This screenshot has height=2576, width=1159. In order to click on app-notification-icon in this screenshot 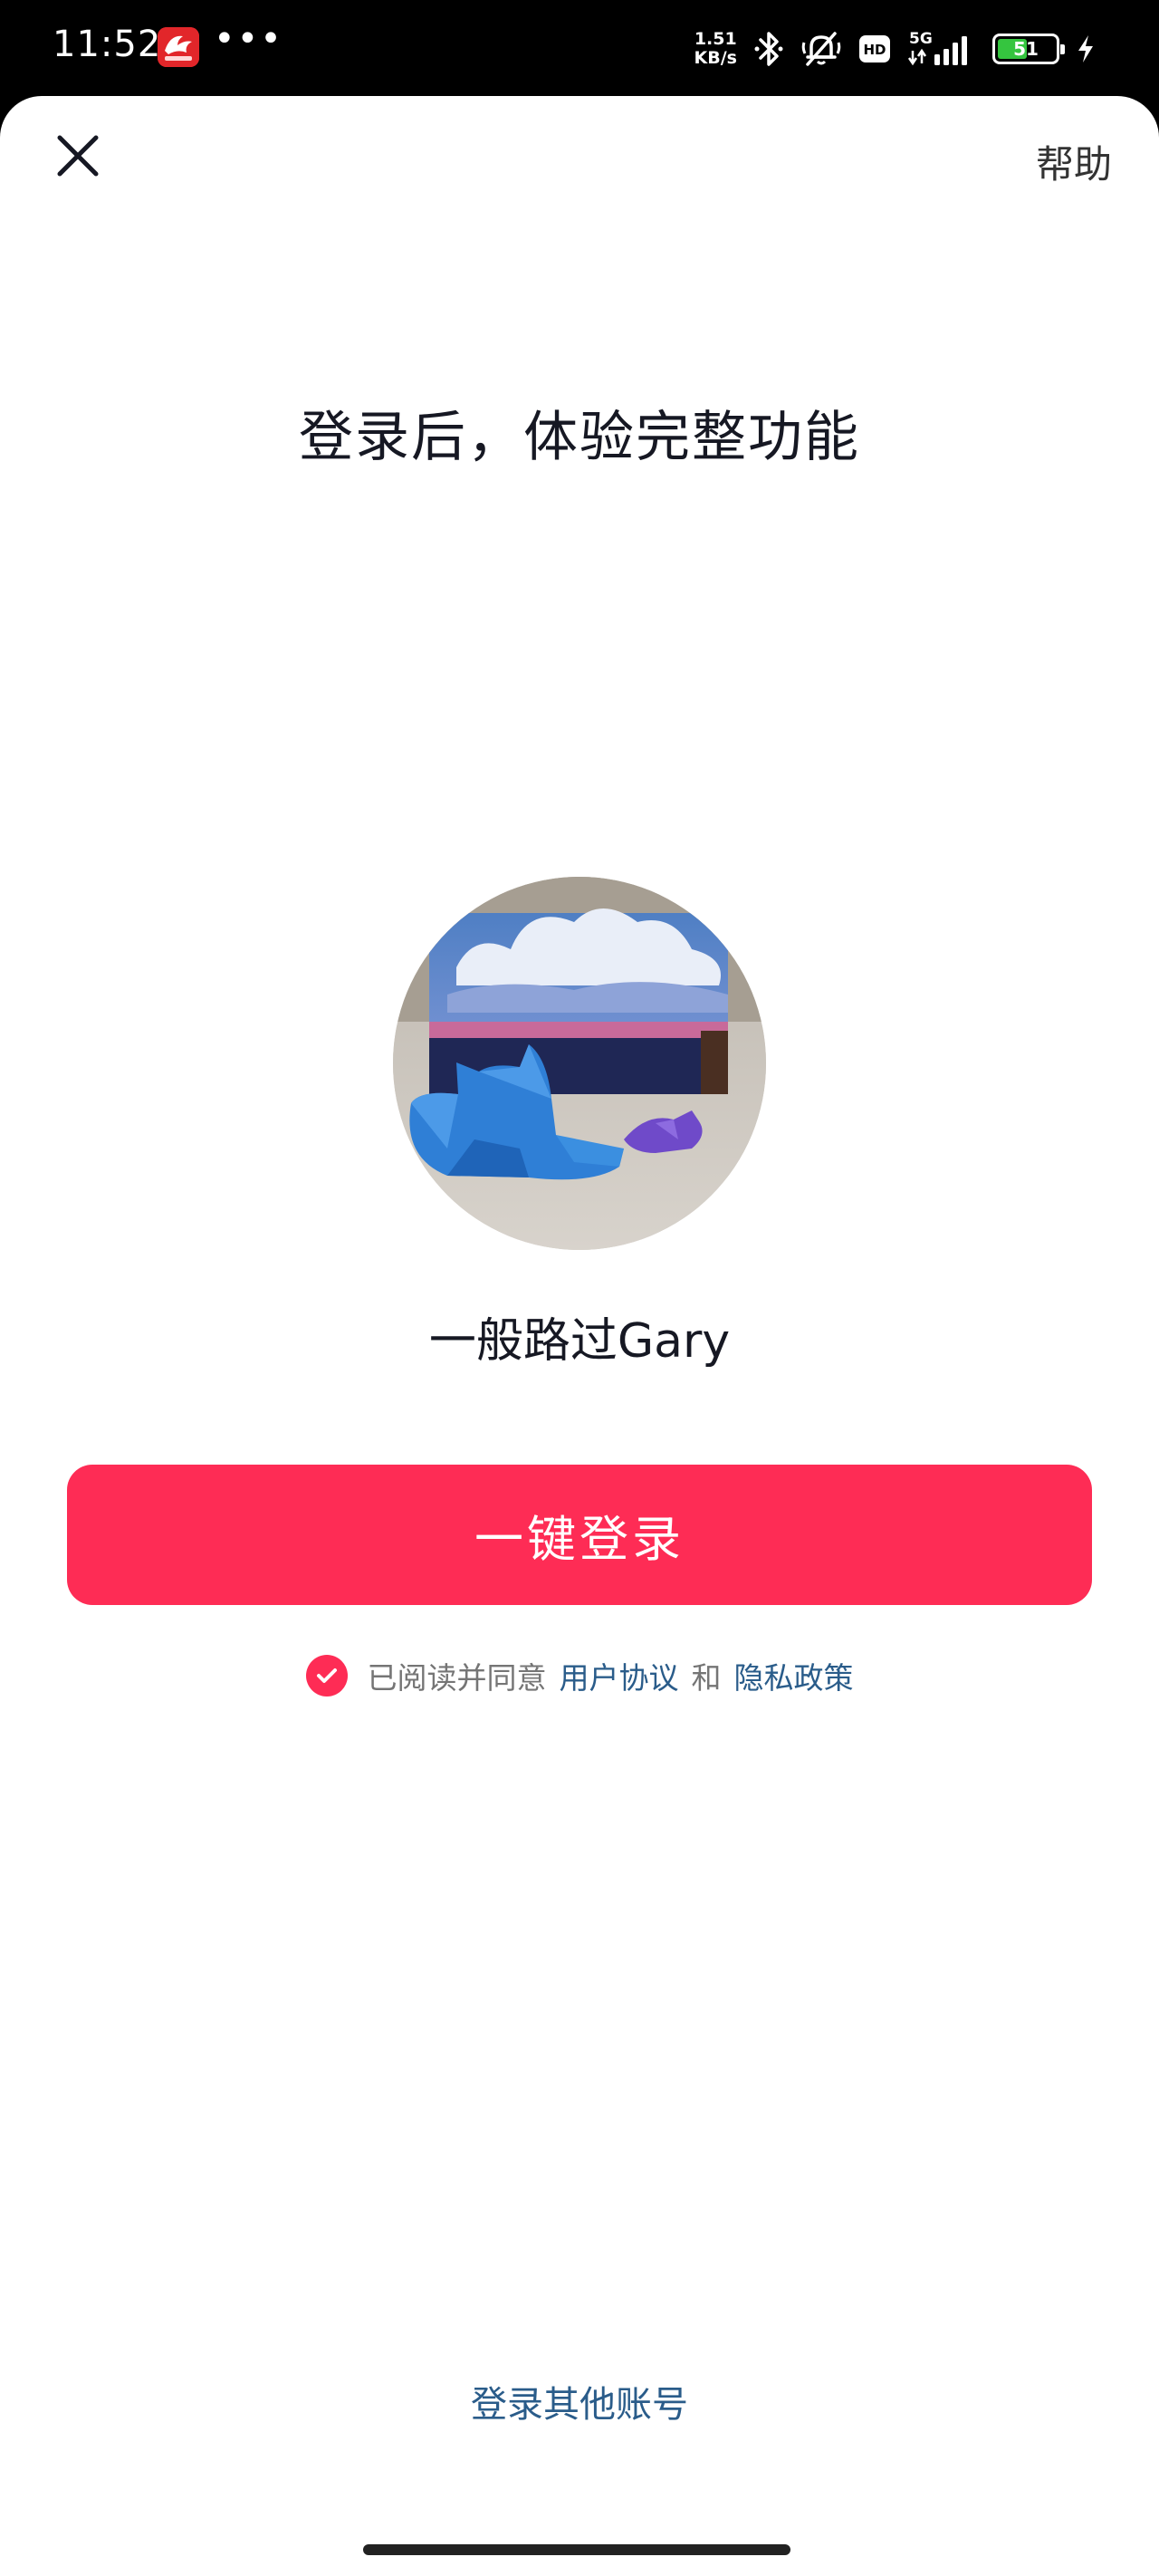, I will do `click(179, 47)`.